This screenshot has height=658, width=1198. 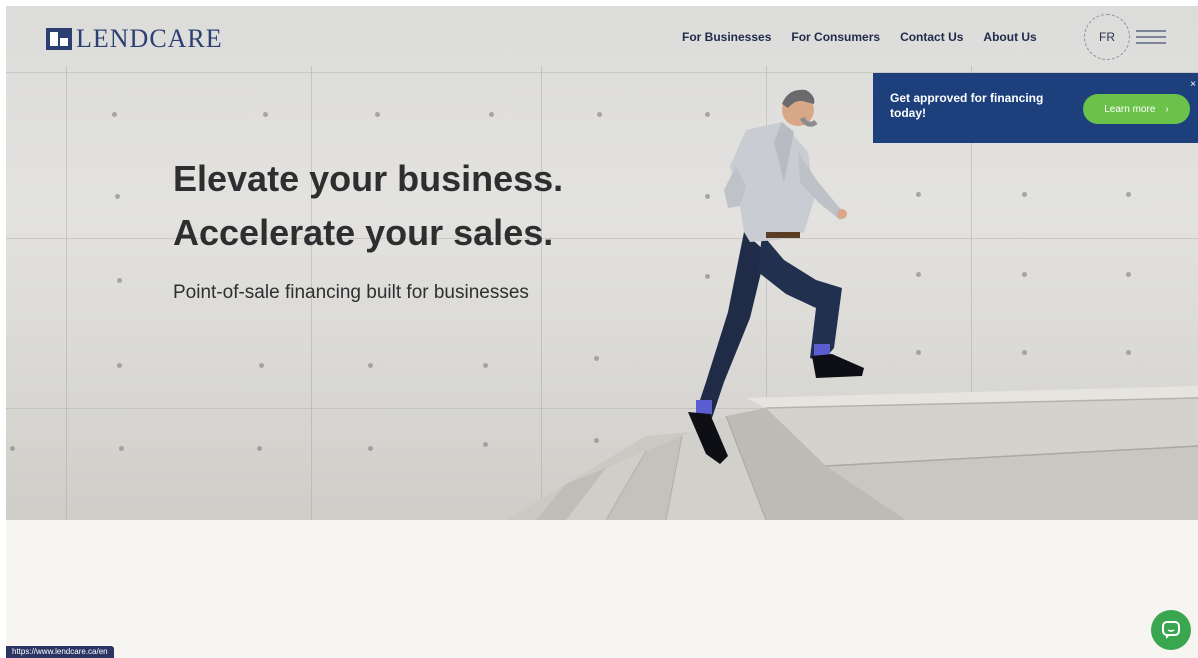 What do you see at coordinates (967, 105) in the screenshot?
I see `promo-text: Get approved for financing today!` at bounding box center [967, 105].